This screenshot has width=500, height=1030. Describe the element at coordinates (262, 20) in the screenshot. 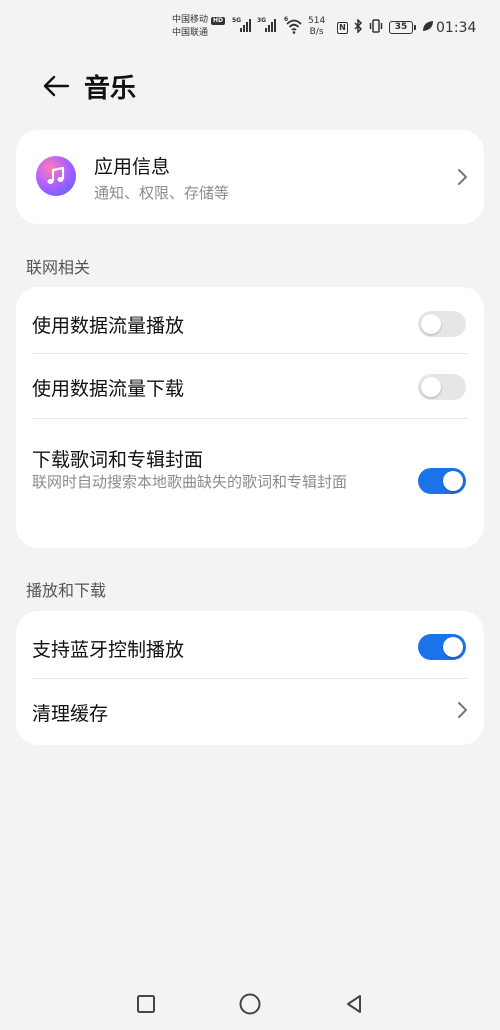

I see `signal-2-gen: 3G` at that location.